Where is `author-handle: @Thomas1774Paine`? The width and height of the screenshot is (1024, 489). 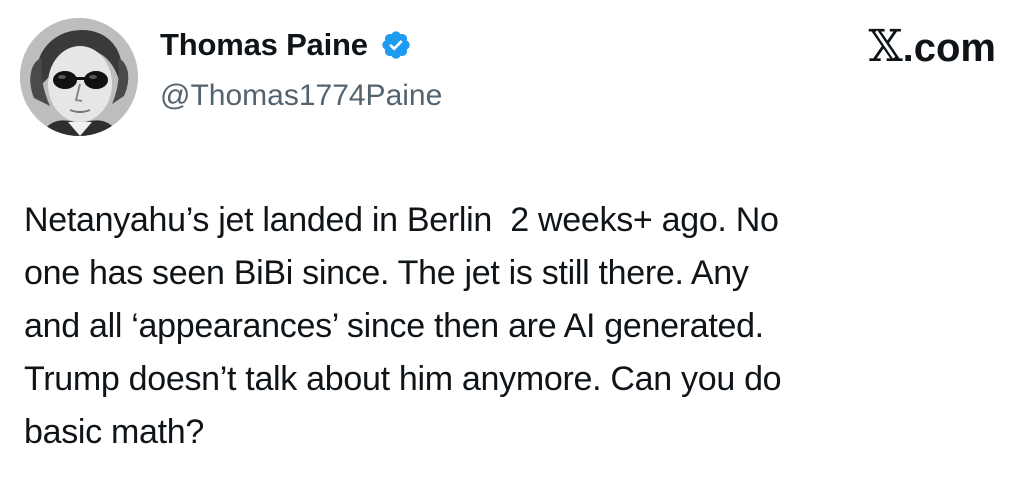 author-handle: @Thomas1774Paine is located at coordinates (301, 96).